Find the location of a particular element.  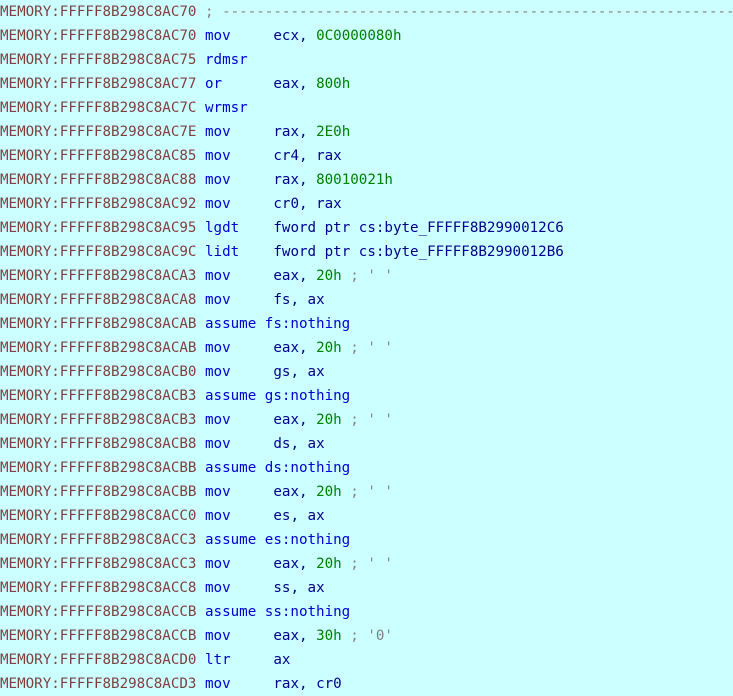

disassembly-line: MEMORY:FFFFF8B298C8ACD0 ltr ax is located at coordinates (366, 660).